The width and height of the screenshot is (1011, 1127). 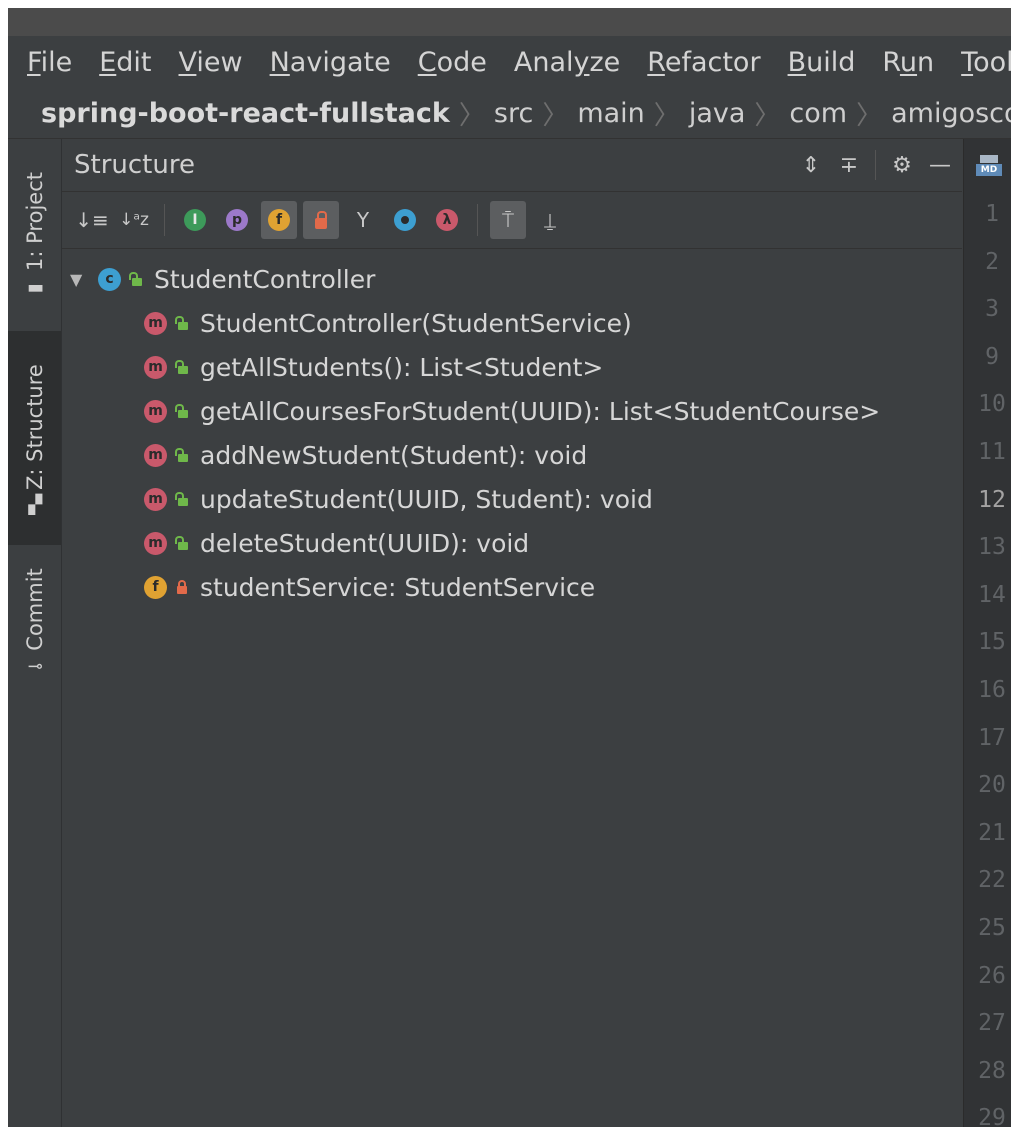 I want to click on tree-member-row: m addNewStudent(Student): void, so click(x=512, y=455).